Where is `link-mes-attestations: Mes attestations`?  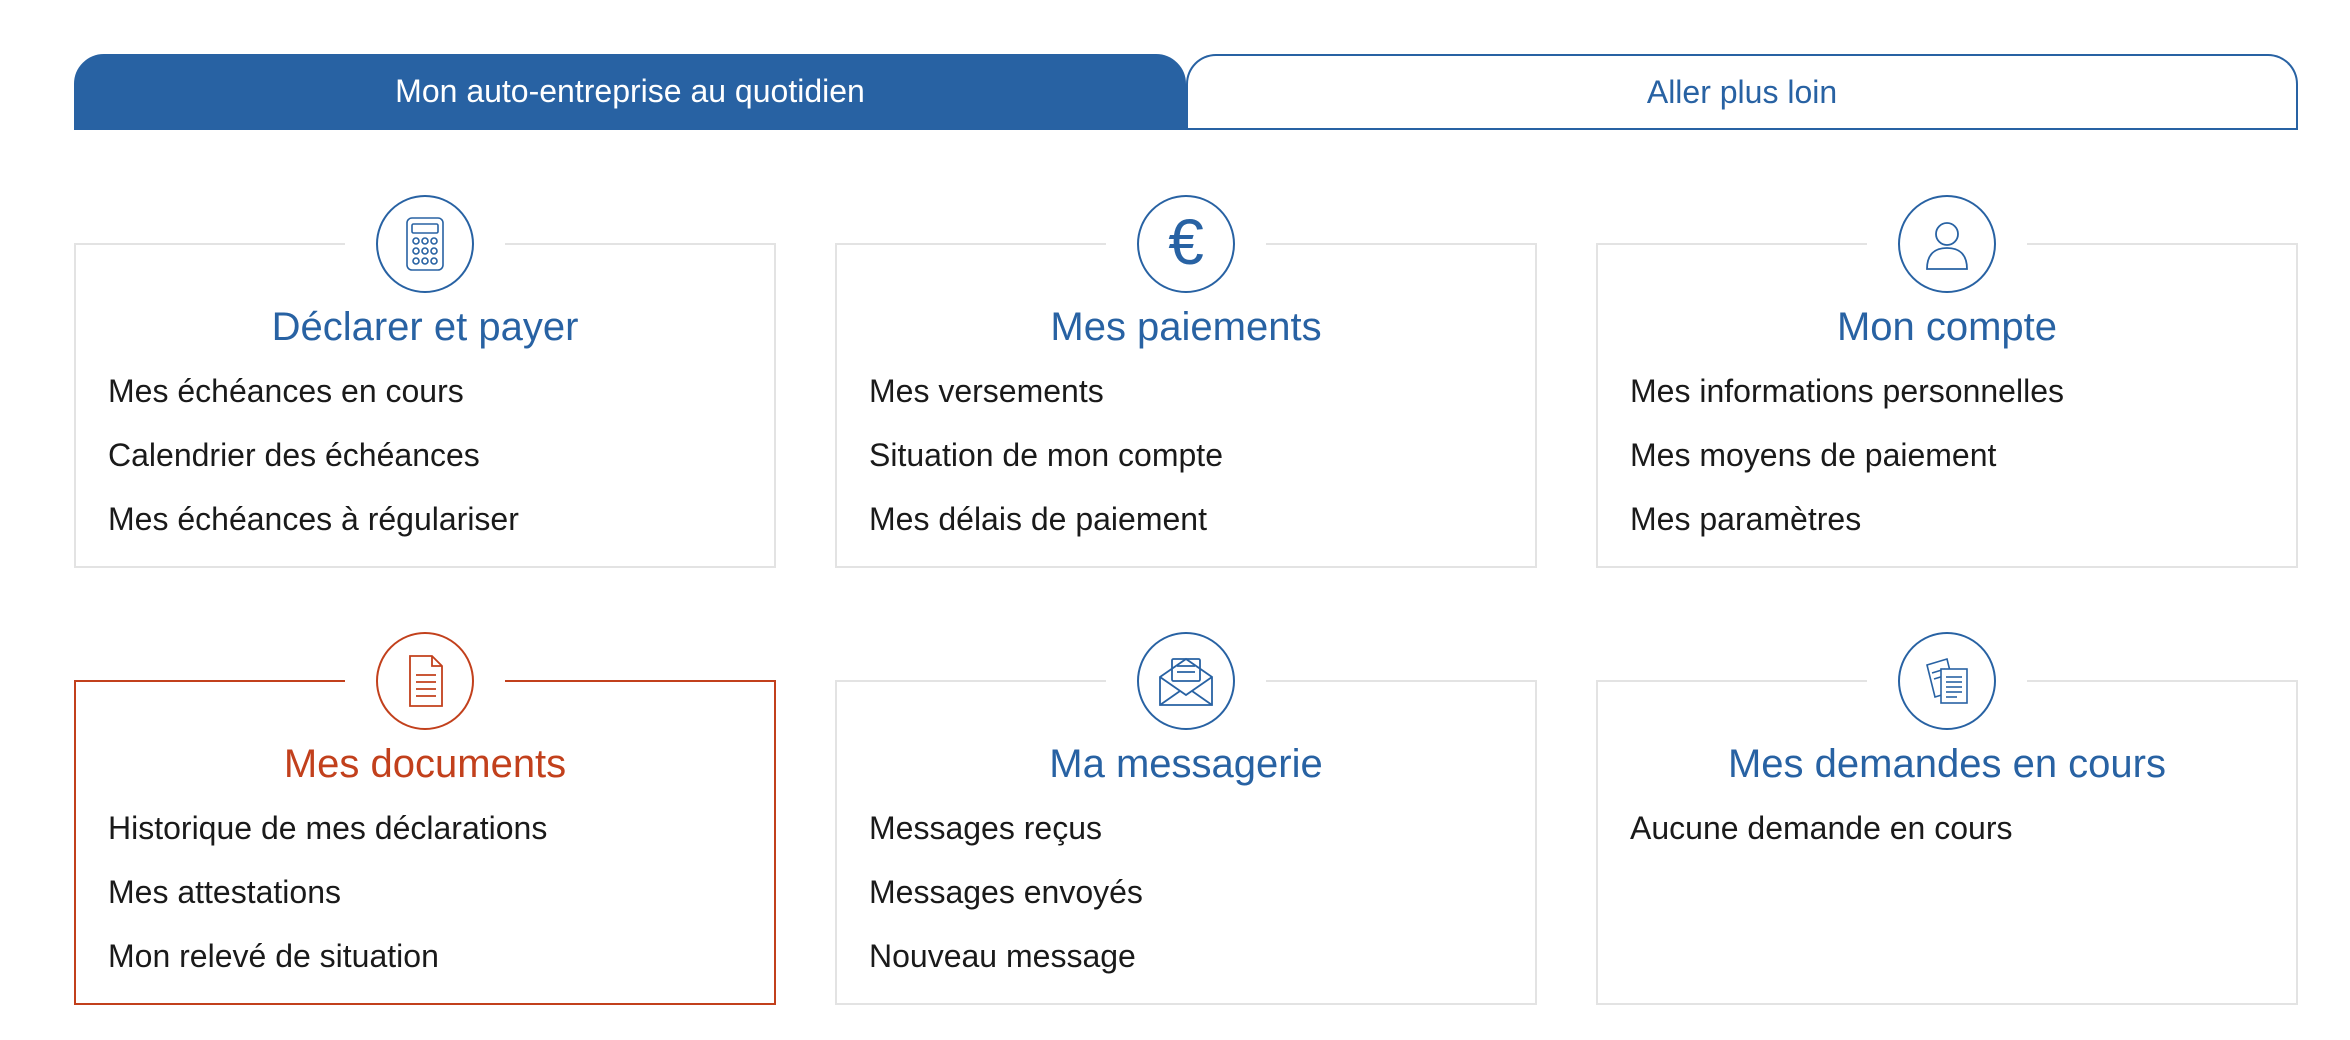 link-mes-attestations: Mes attestations is located at coordinates (431, 906).